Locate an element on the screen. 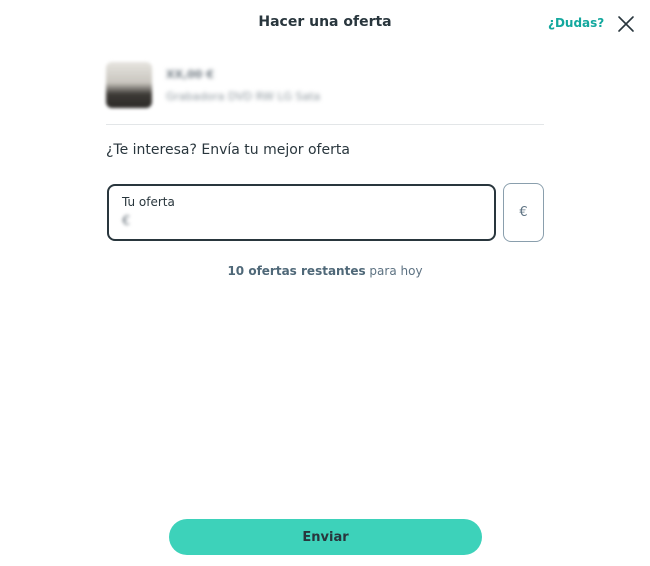 The image size is (650, 566). product-summary: XX,00 € Grabadora DVD RW LG Sata is located at coordinates (325, 93).